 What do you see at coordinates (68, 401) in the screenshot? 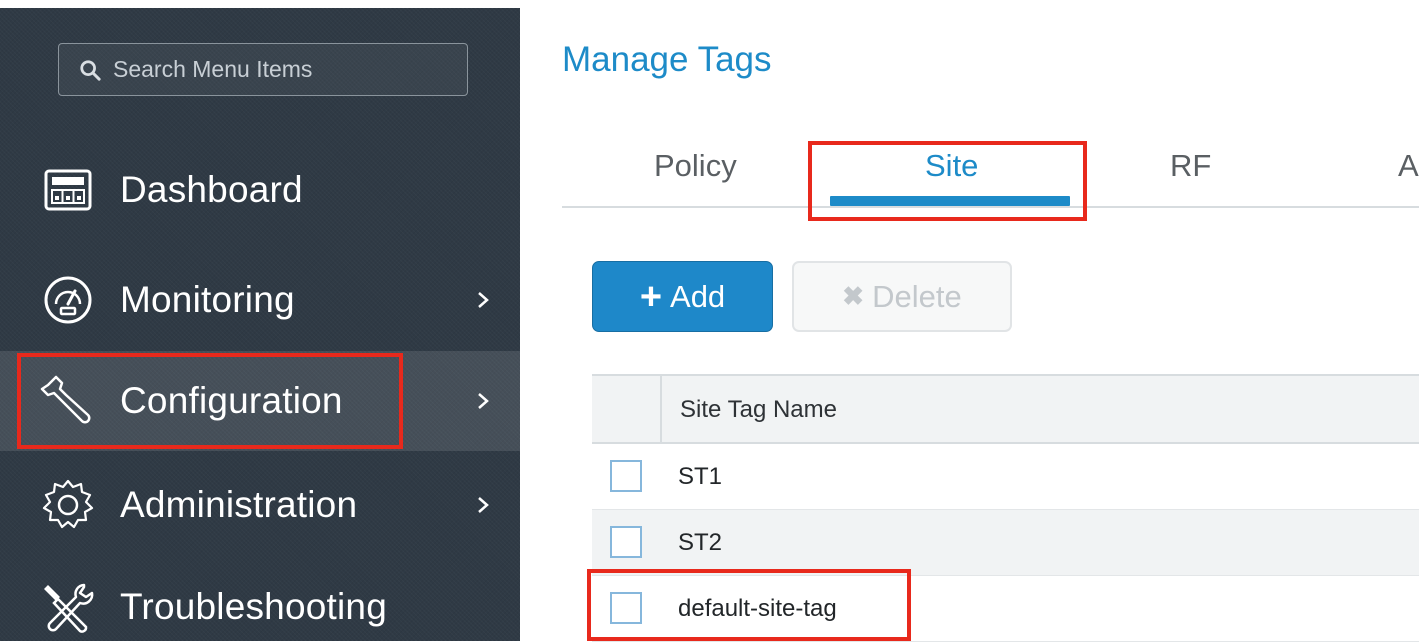
I see `wrench-icon` at bounding box center [68, 401].